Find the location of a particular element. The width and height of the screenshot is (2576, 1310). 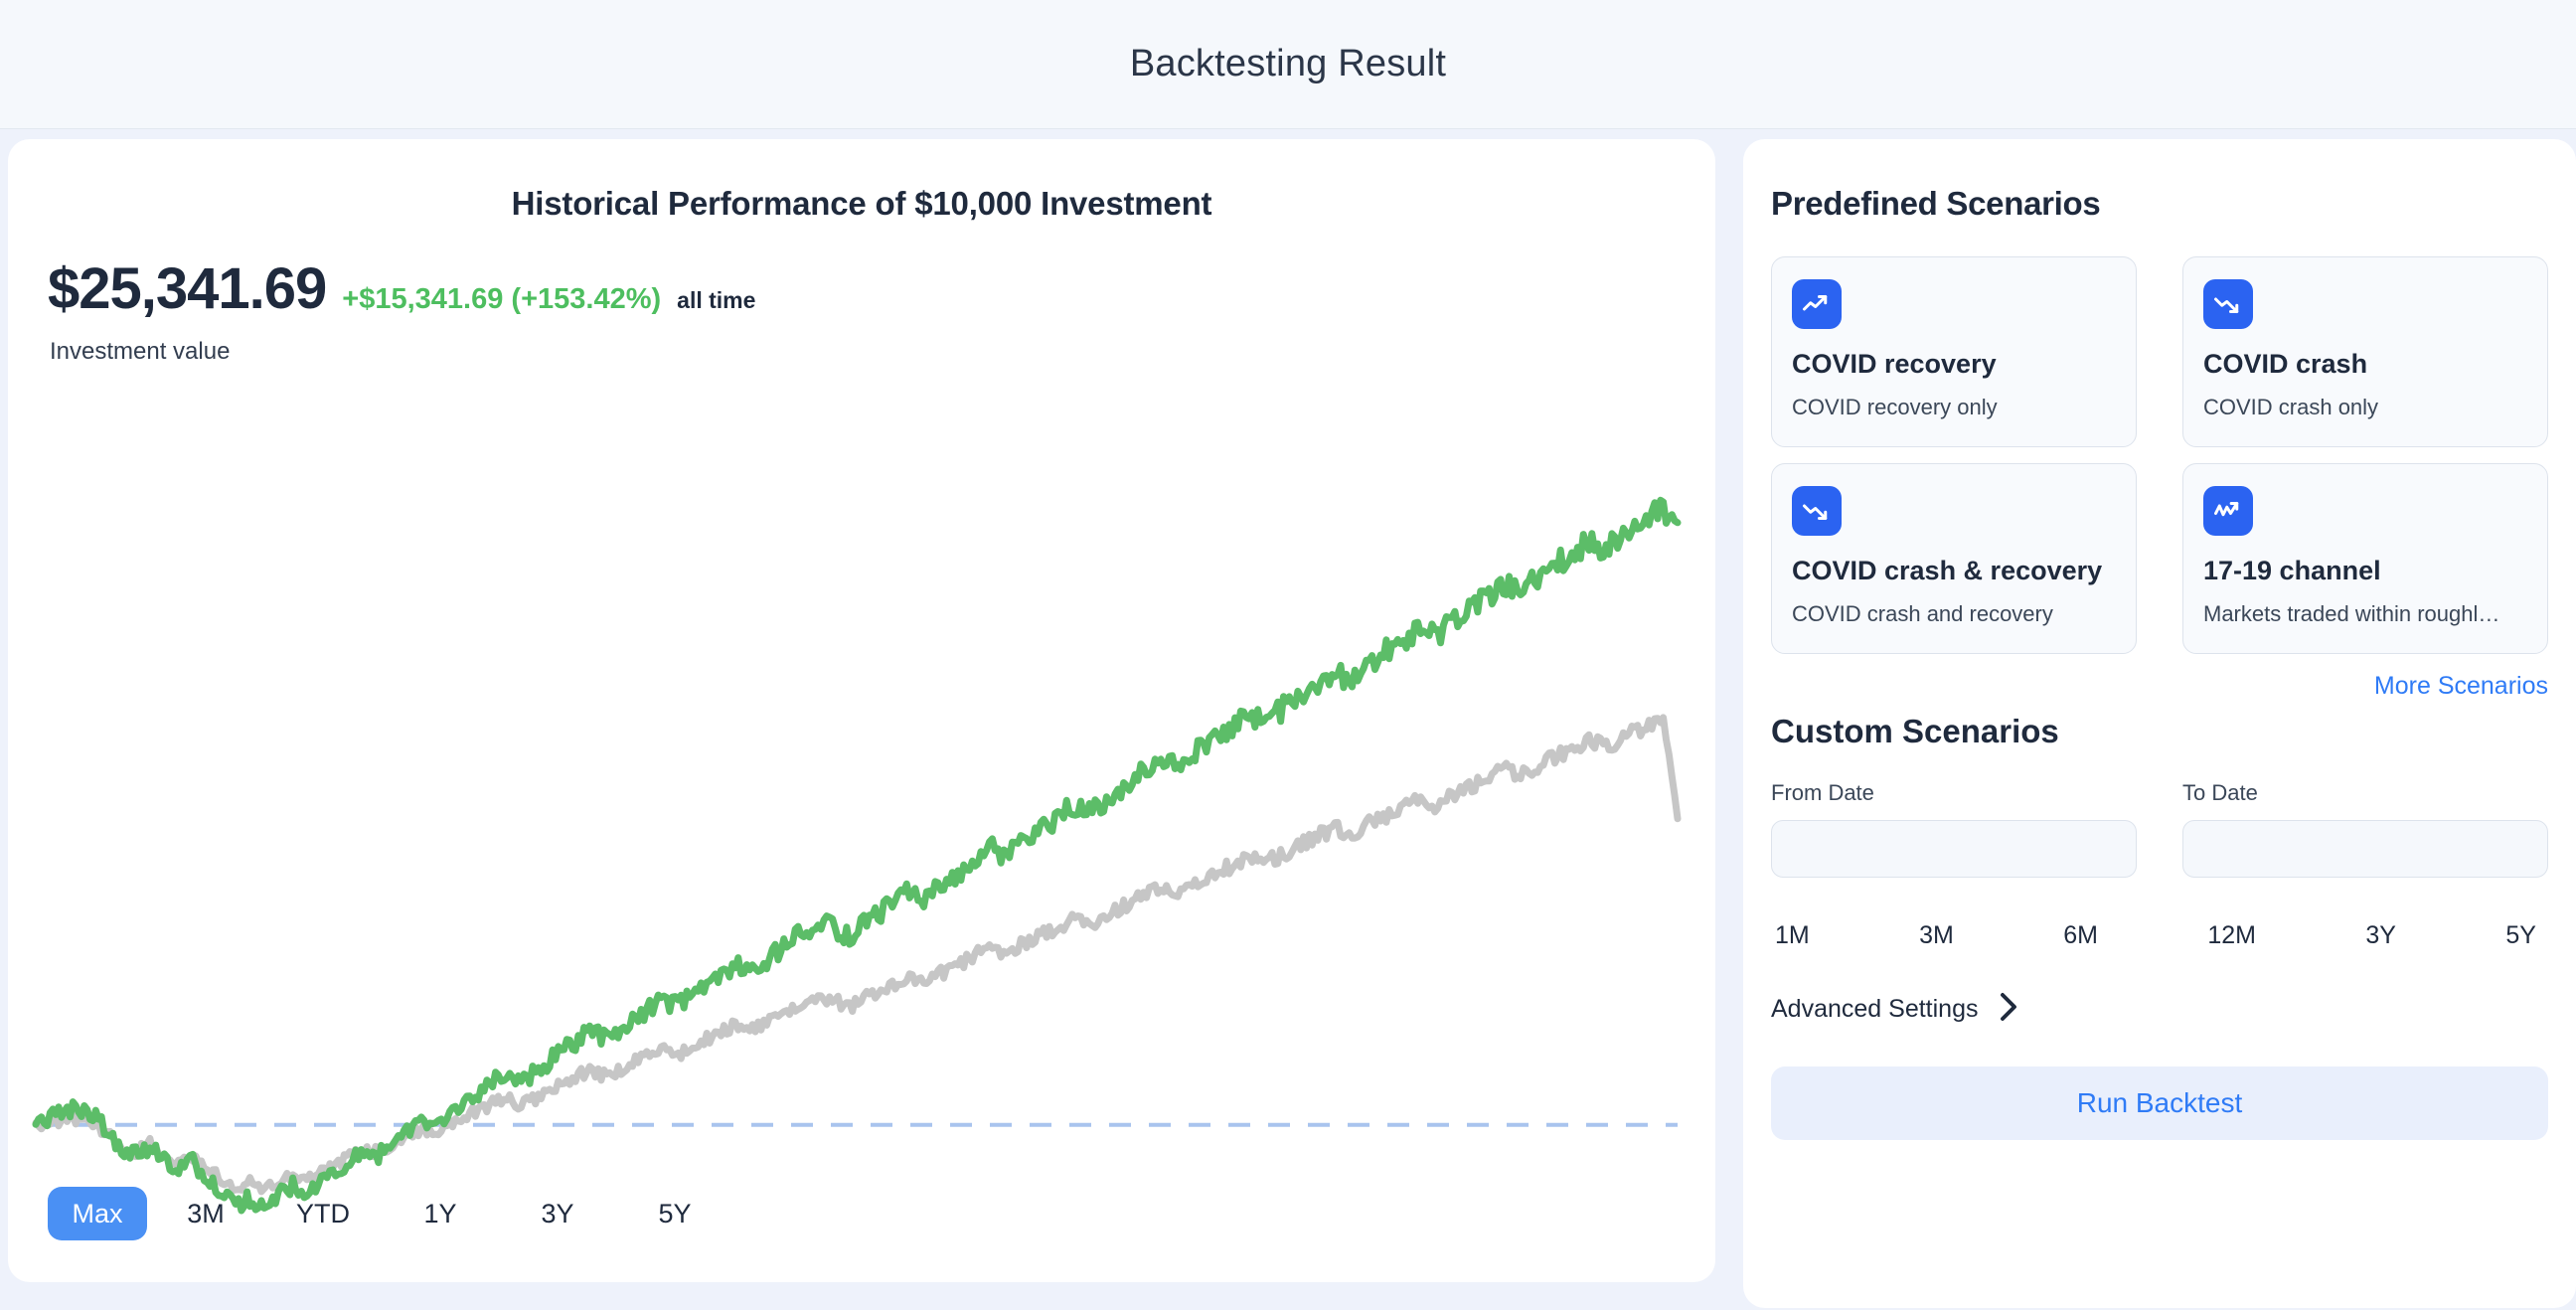

custom-date-row: From Date To Date is located at coordinates (2159, 829).